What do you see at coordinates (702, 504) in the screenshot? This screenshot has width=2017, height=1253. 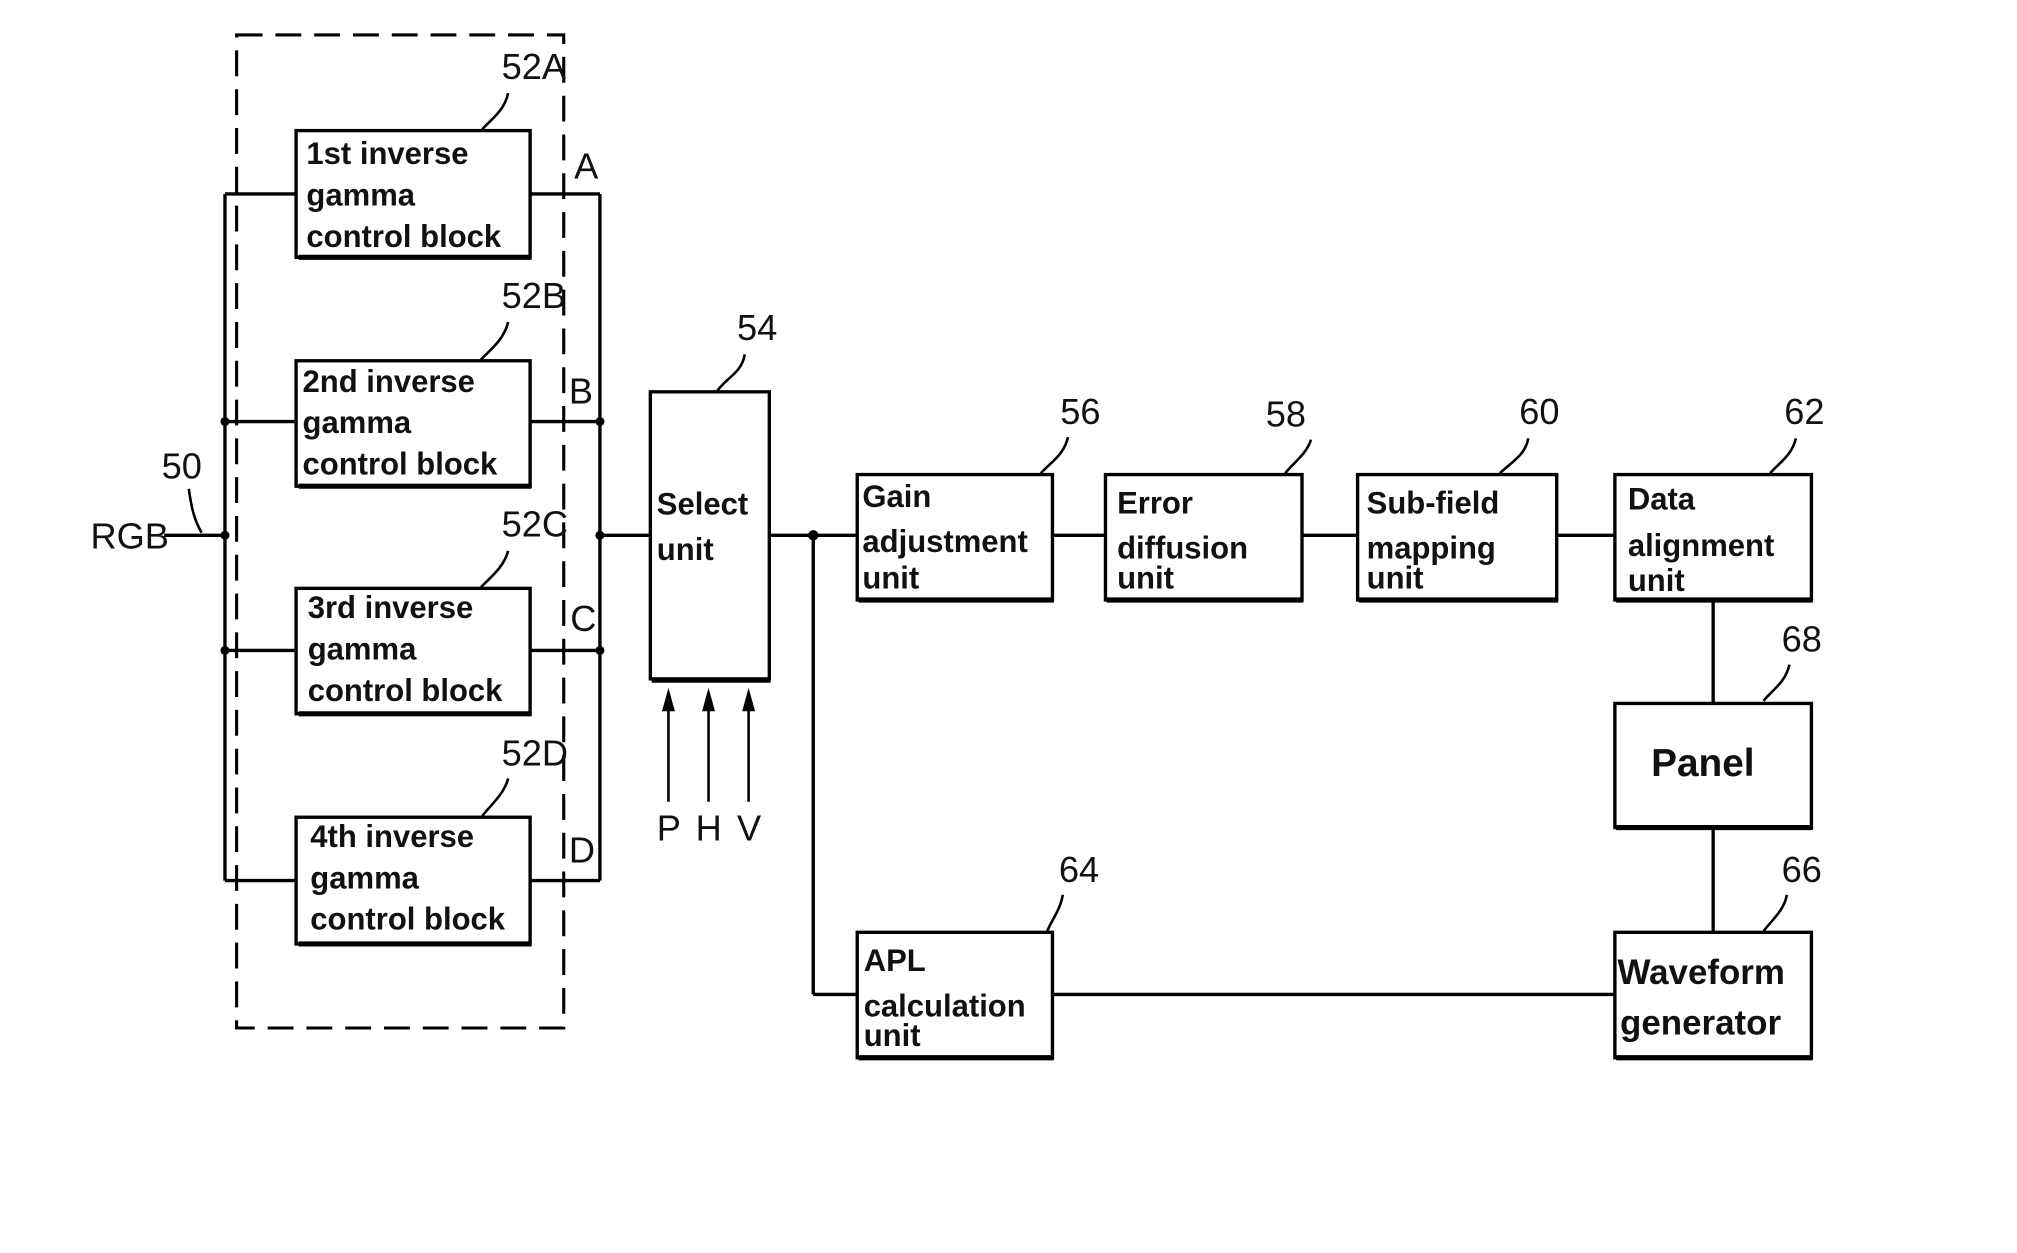 I see `block-label-line-1: Select` at bounding box center [702, 504].